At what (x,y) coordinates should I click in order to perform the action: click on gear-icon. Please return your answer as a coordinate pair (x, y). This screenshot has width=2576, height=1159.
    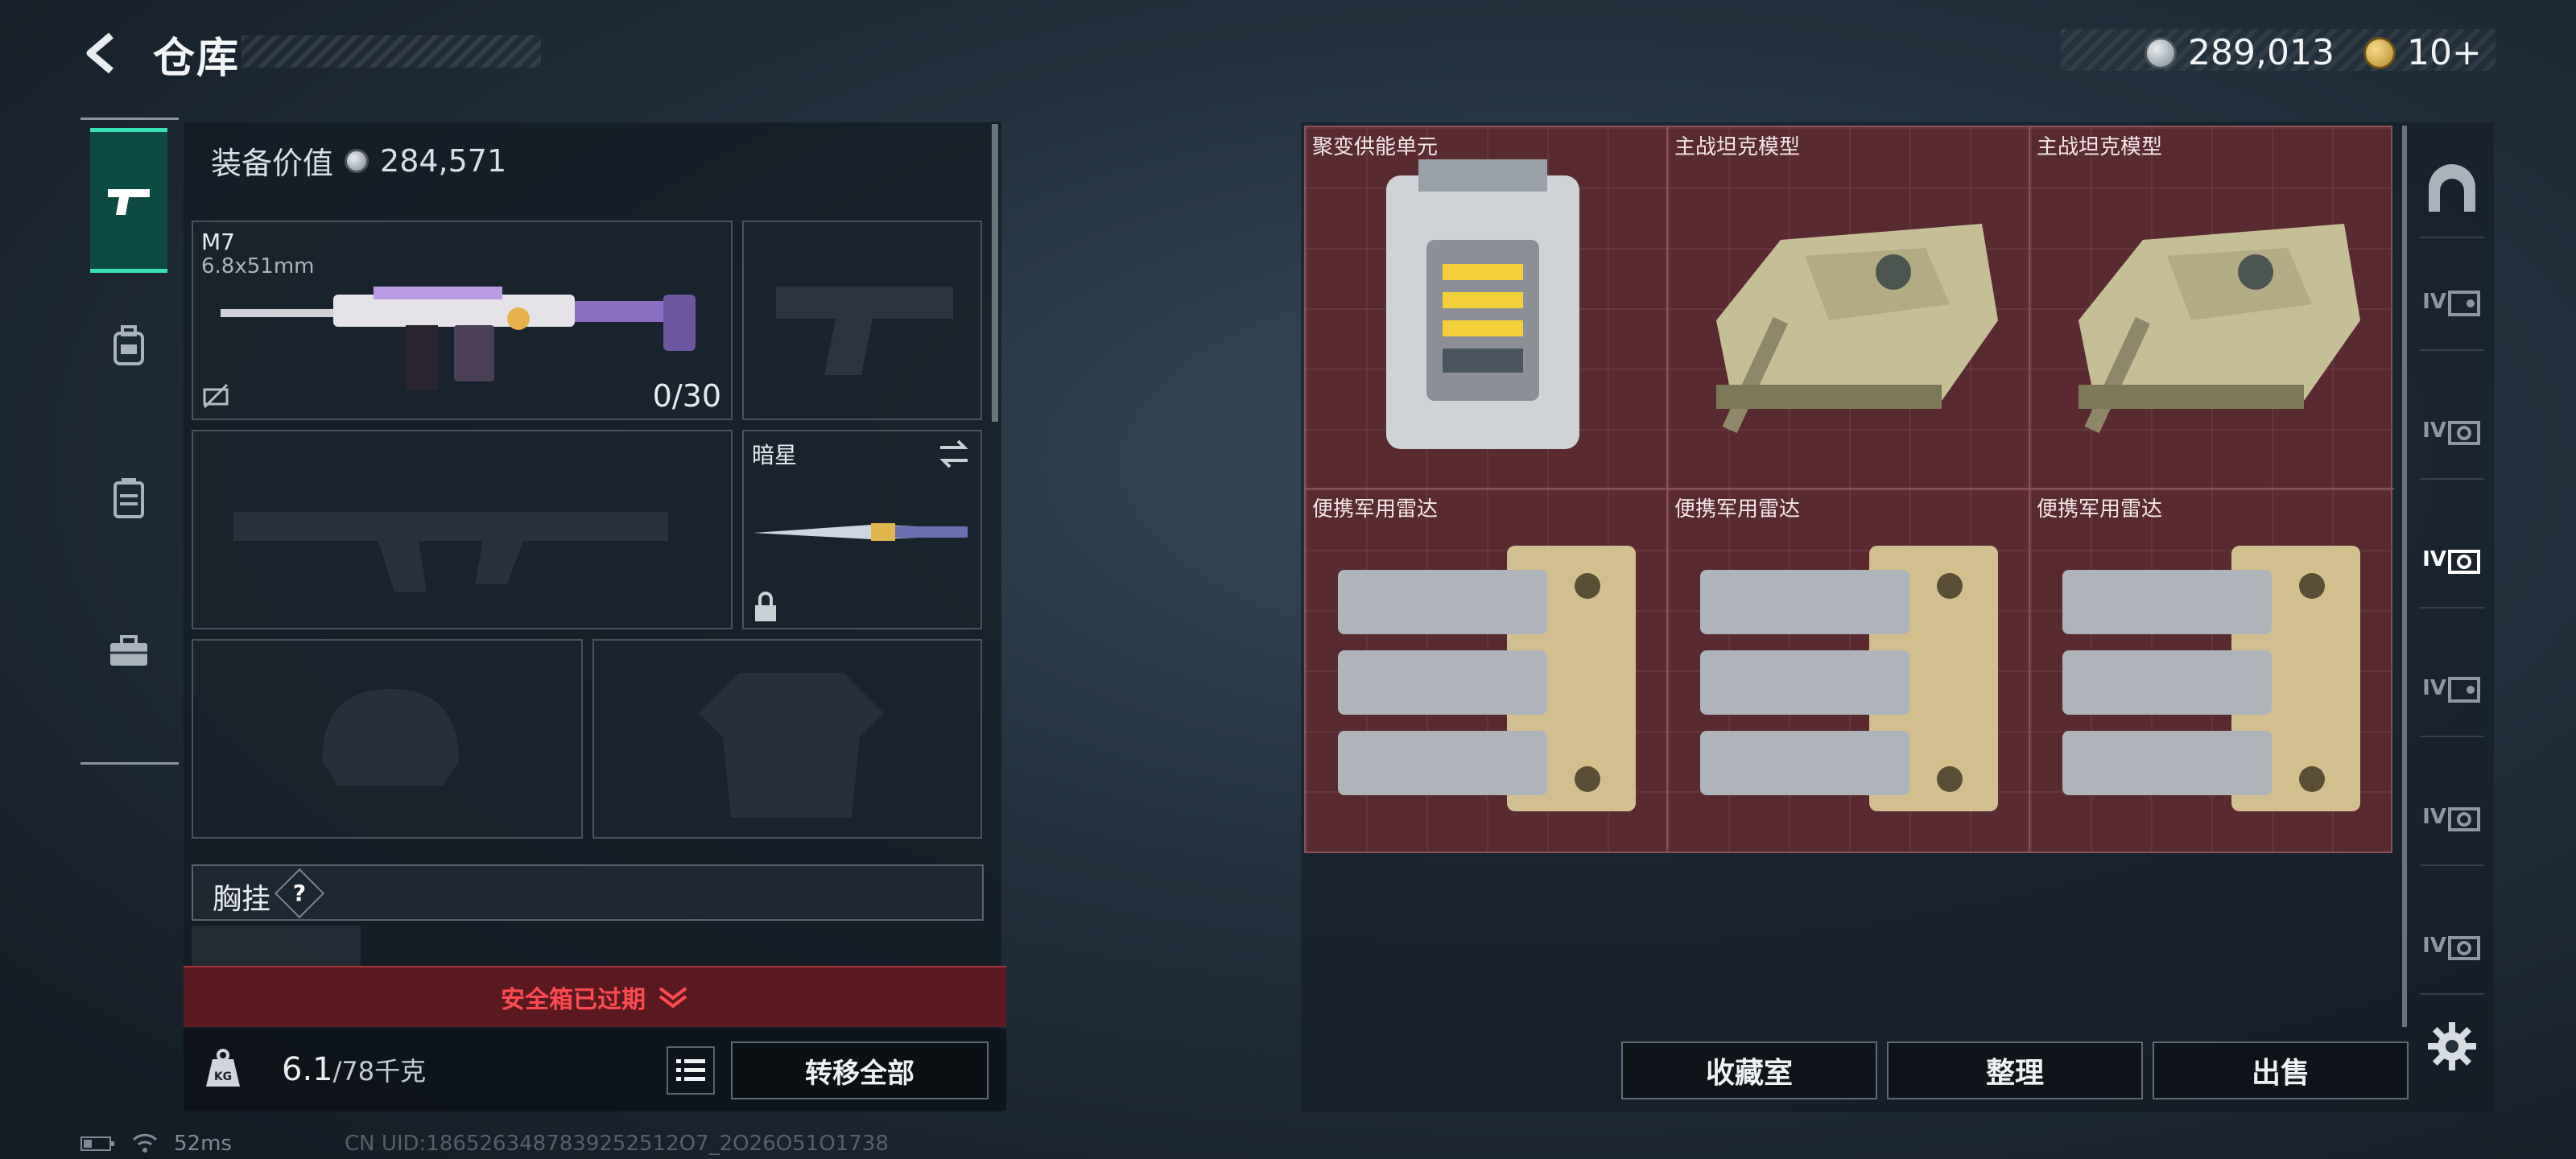
    Looking at the image, I should click on (2452, 1046).